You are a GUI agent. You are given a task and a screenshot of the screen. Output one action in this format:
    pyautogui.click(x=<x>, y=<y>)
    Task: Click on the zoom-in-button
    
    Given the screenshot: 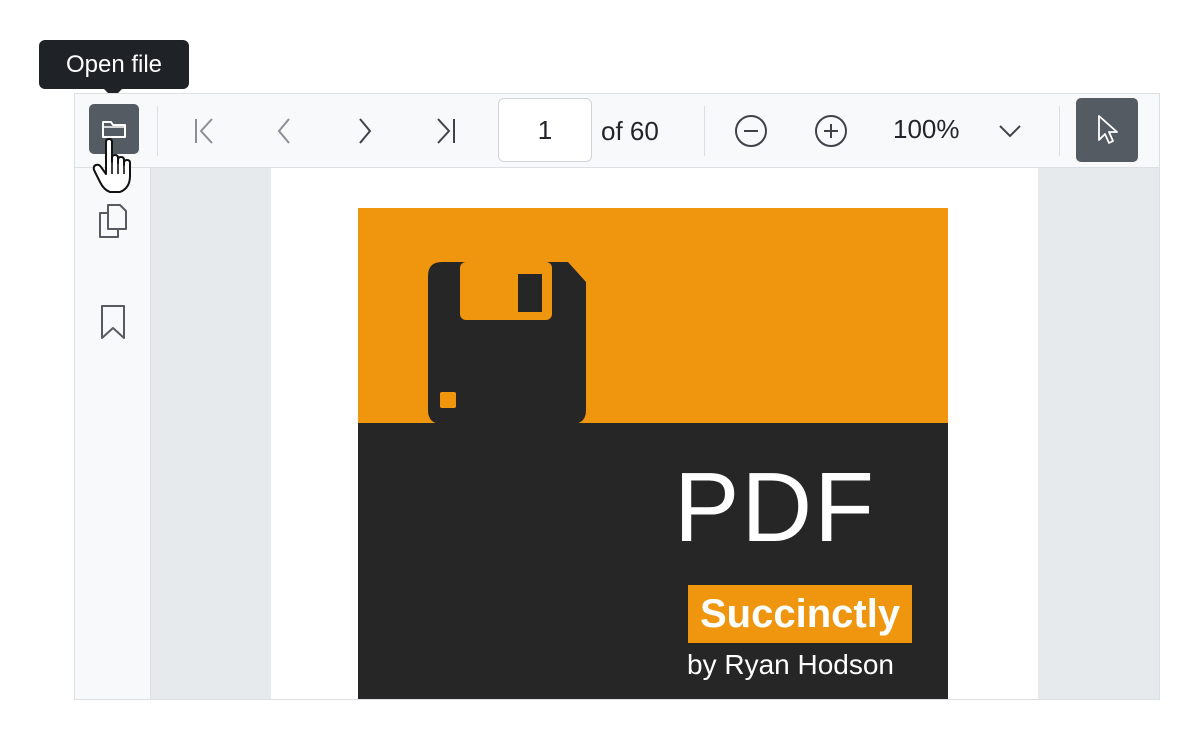 What is the action you would take?
    pyautogui.click(x=831, y=131)
    